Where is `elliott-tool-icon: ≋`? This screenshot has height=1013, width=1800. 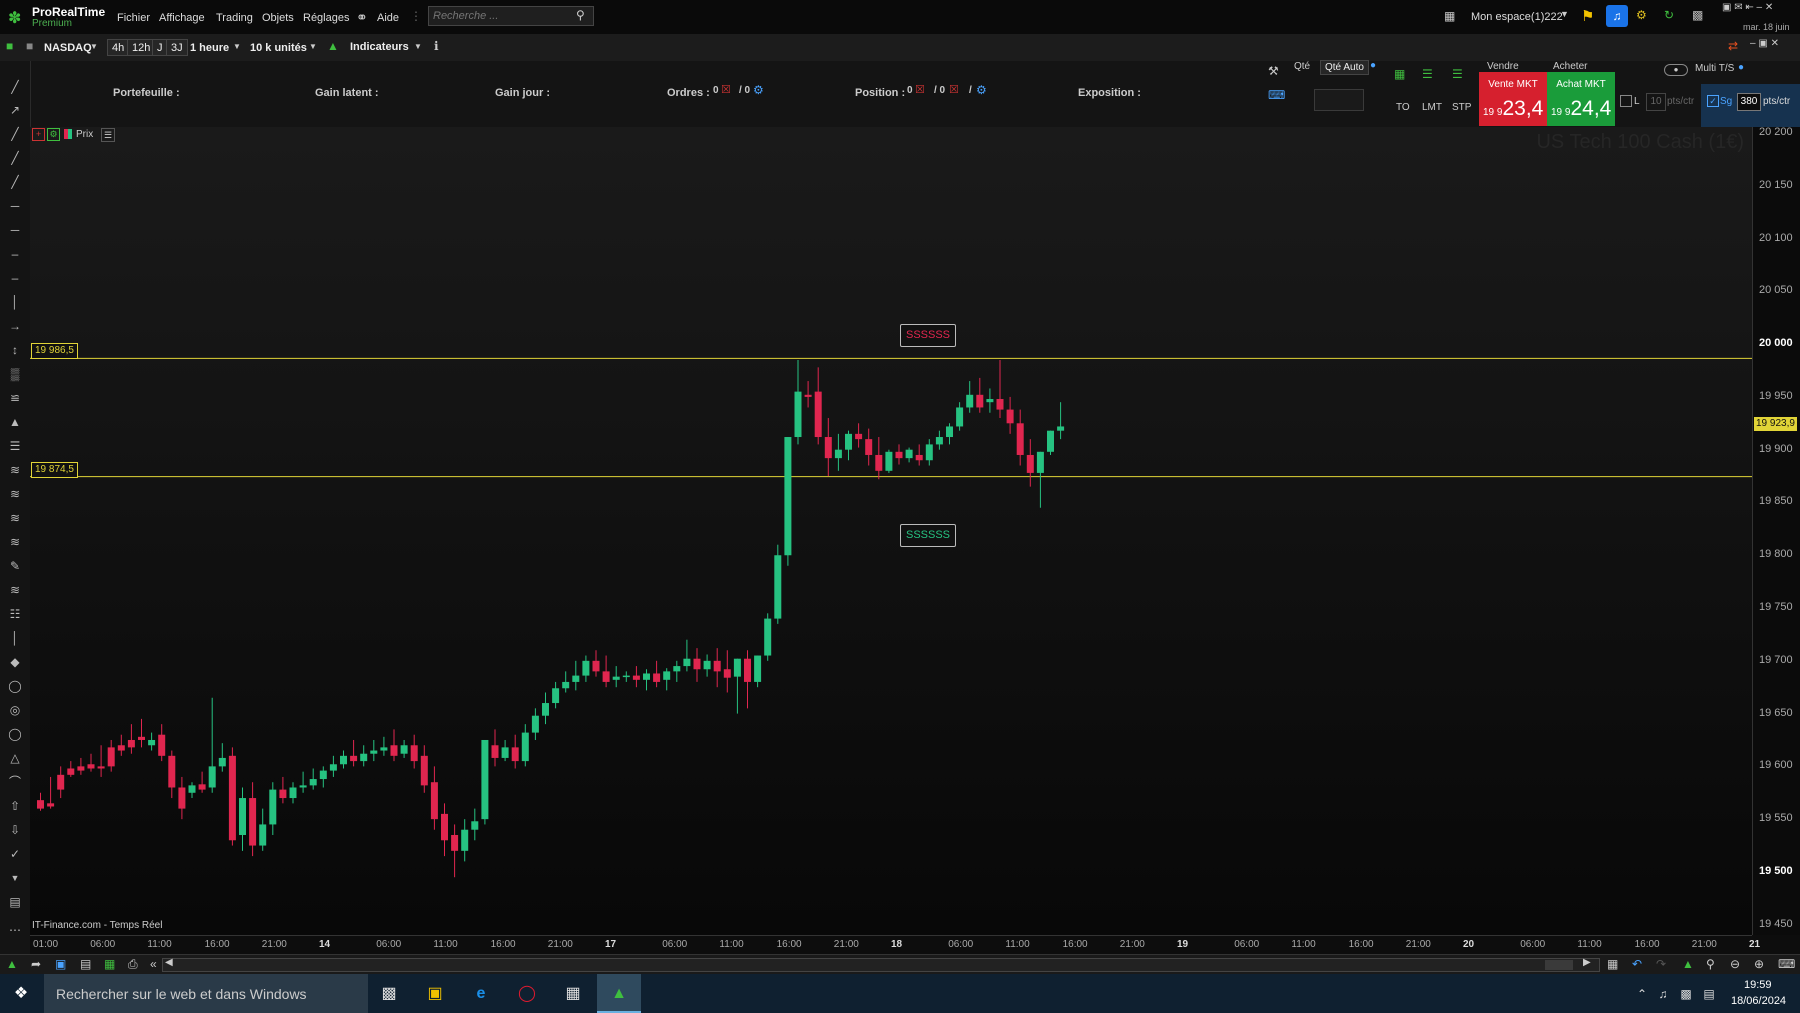
elliott-tool-icon: ≋ is located at coordinates (15, 518).